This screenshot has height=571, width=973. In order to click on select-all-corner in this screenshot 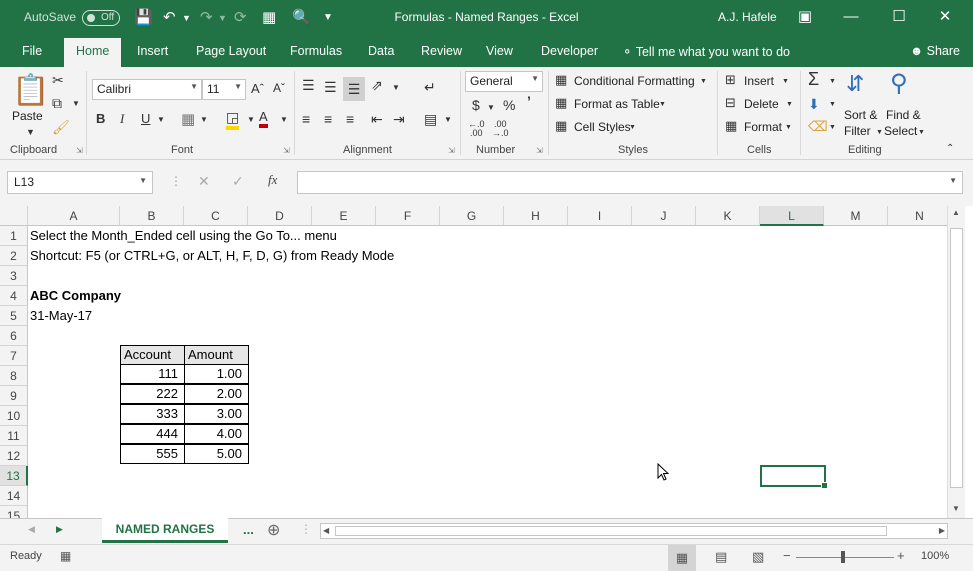, I will do `click(14, 216)`.